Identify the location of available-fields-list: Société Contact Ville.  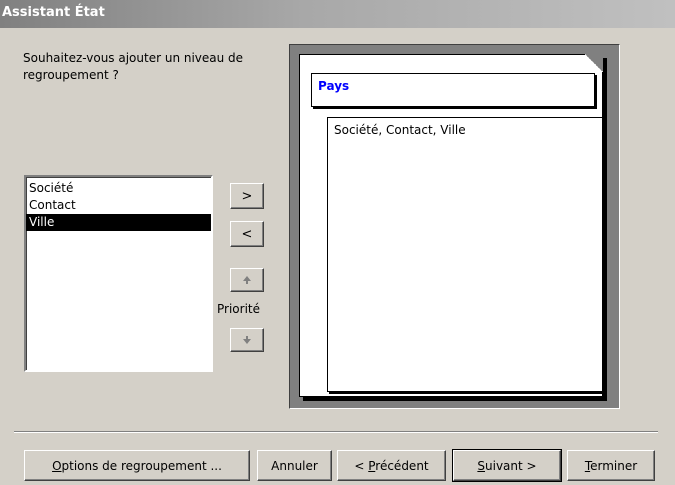
(118, 273).